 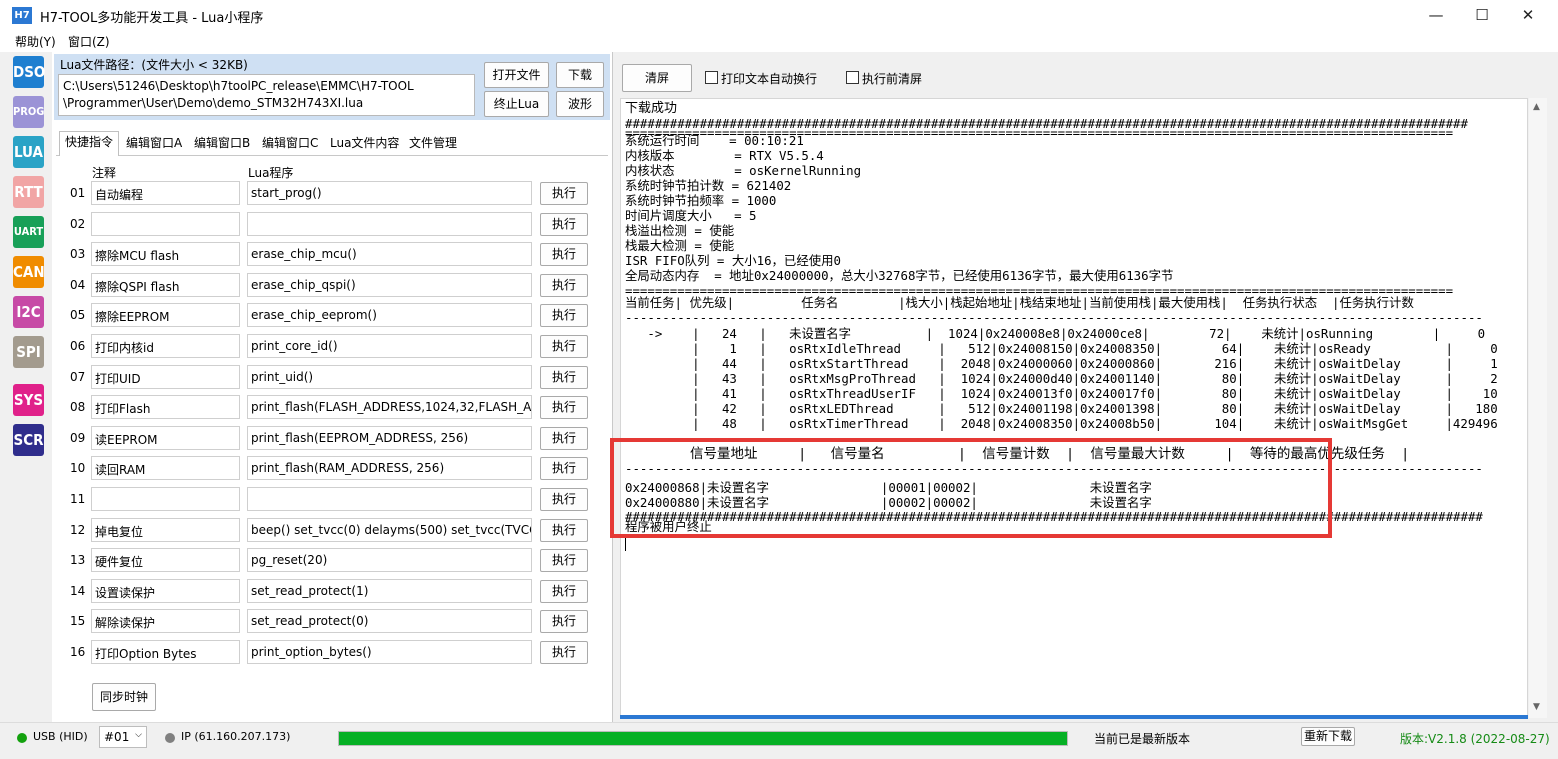 I want to click on menu-help: 帮助(Y), so click(x=35, y=41).